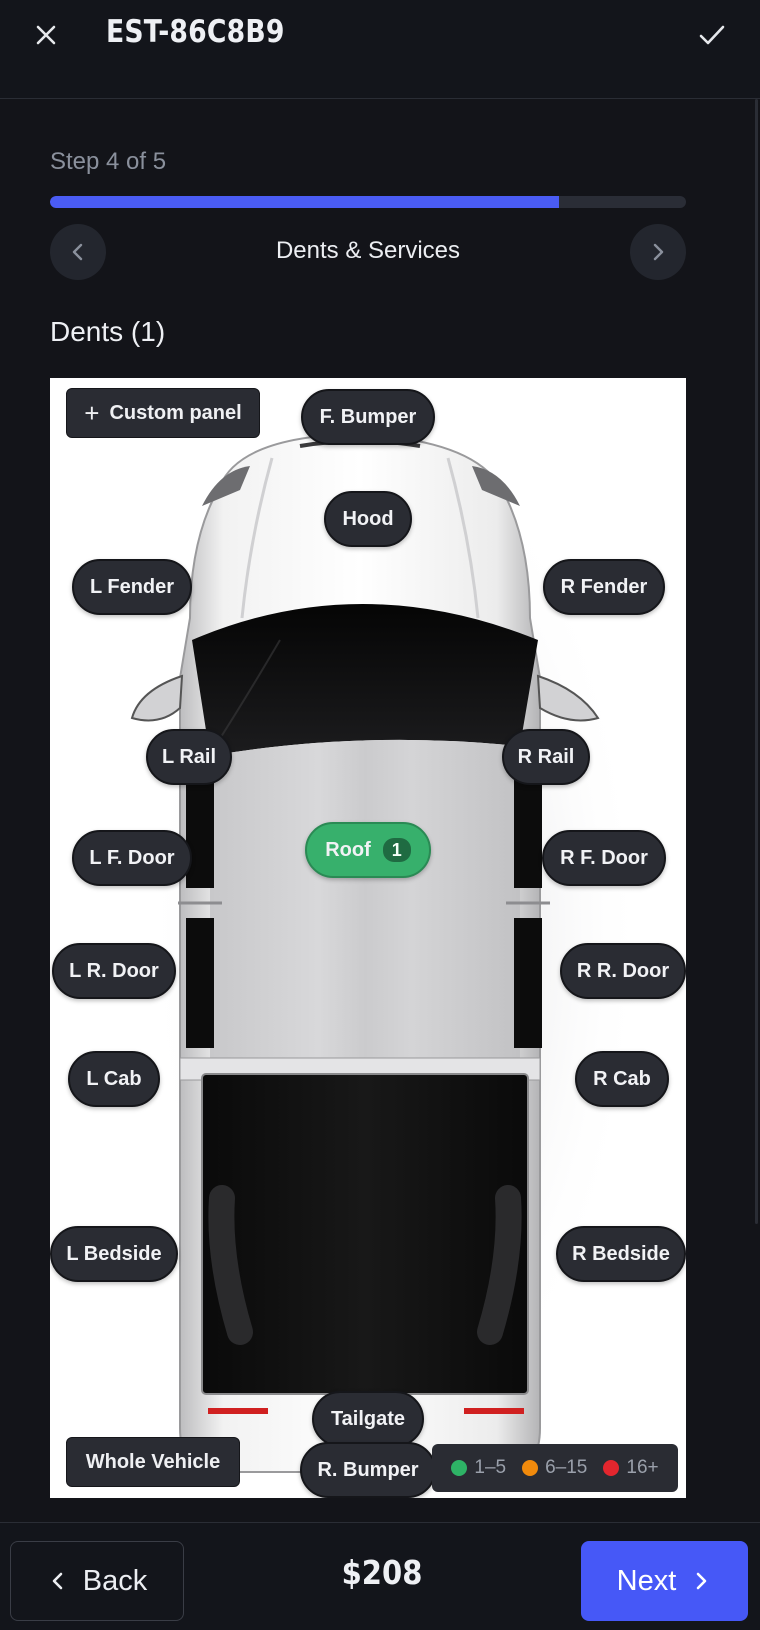  I want to click on step-navigation: Dents & Services, so click(368, 252).